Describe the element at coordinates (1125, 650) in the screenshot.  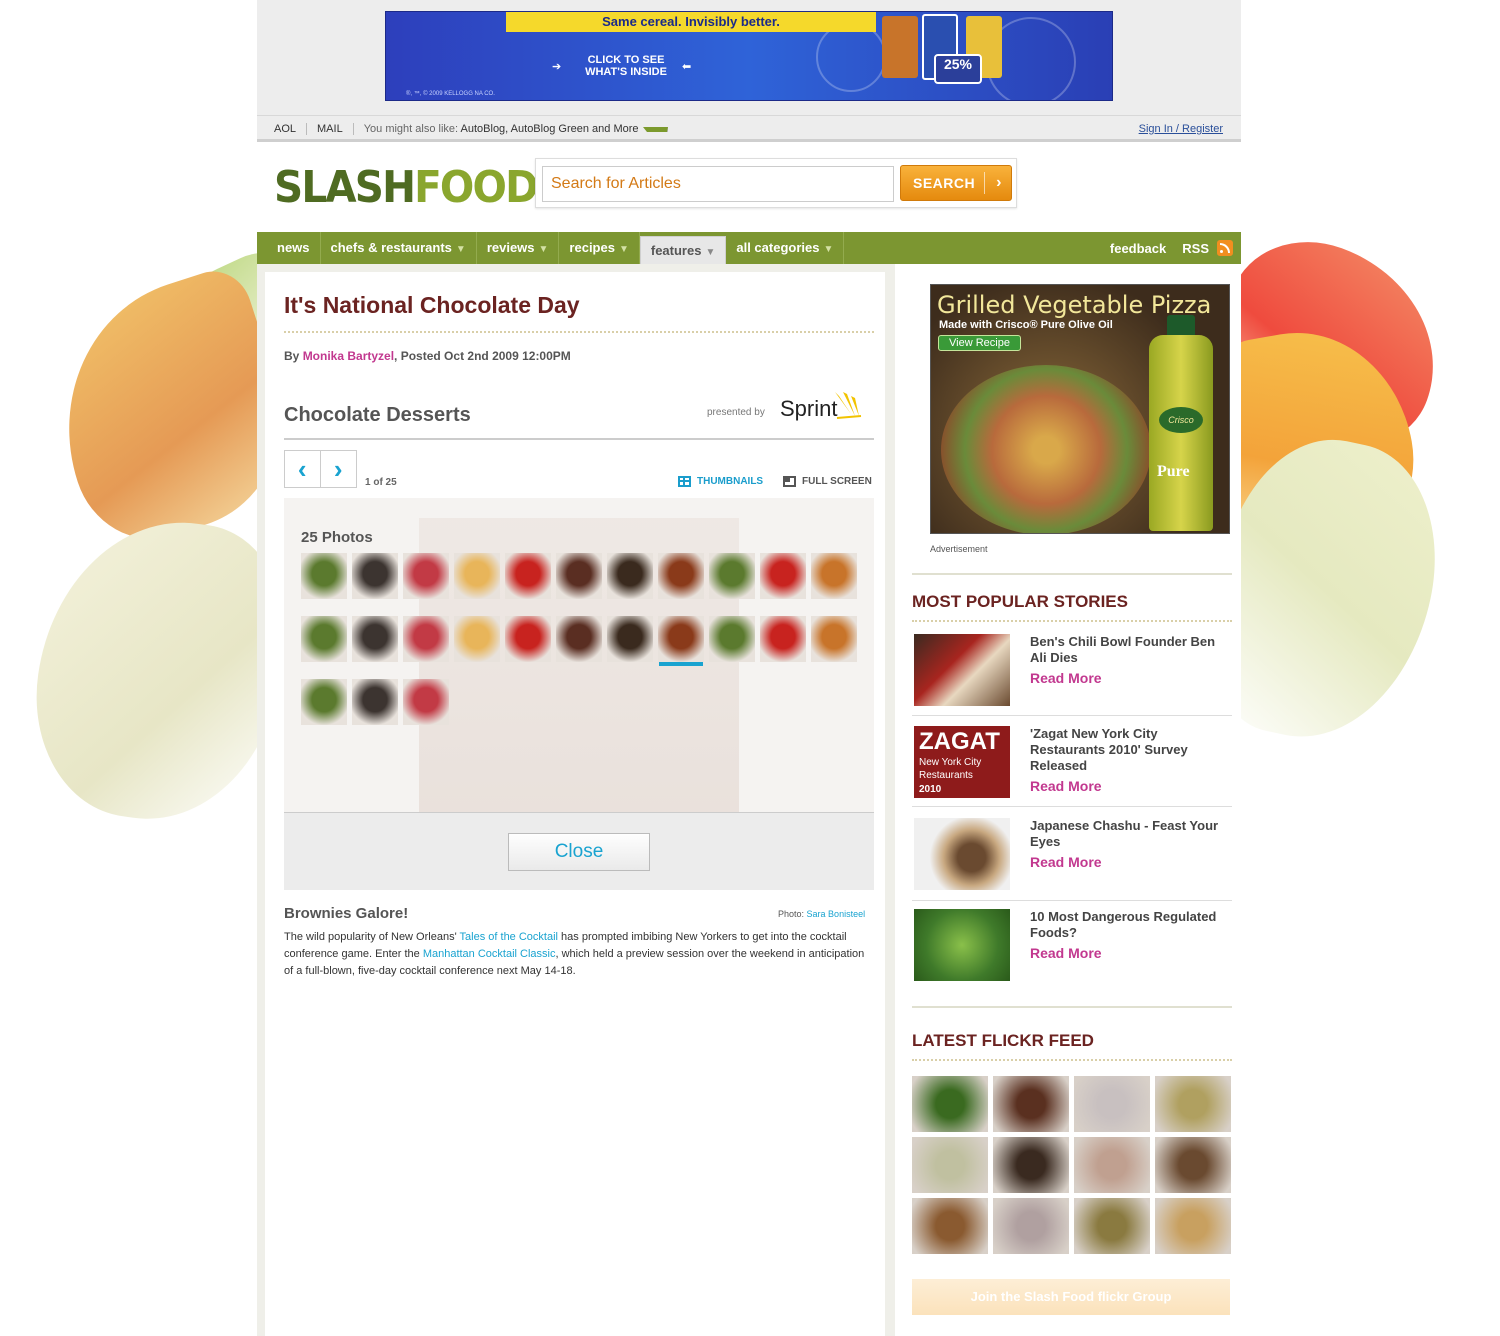
I see `story-headline: Ben's Chili Bowl Founder Ben Ali Dies` at that location.